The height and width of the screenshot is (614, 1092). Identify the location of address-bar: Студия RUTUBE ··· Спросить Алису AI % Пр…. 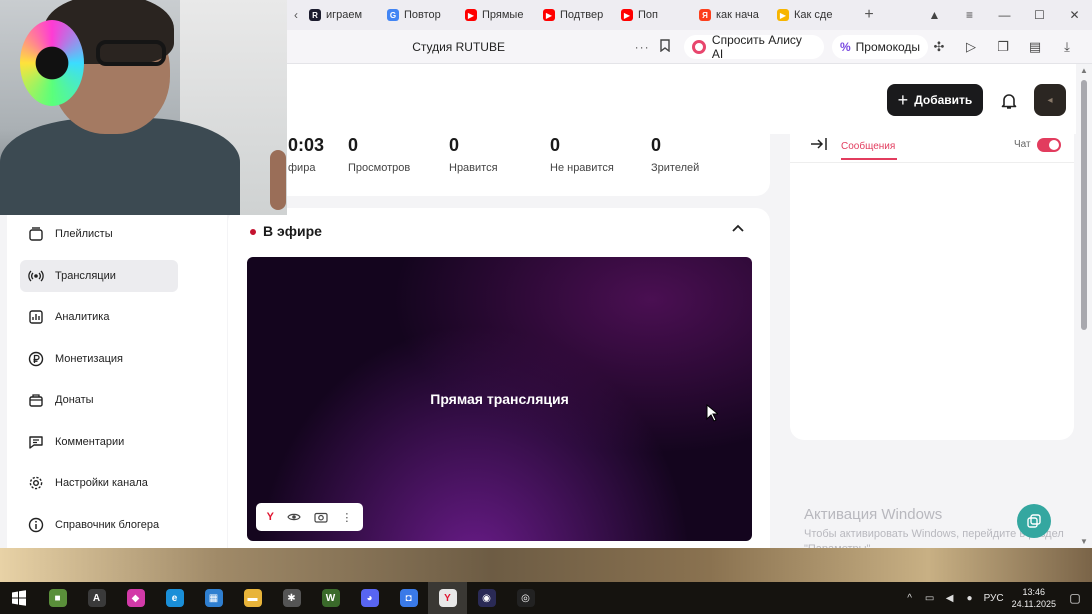
(689, 47).